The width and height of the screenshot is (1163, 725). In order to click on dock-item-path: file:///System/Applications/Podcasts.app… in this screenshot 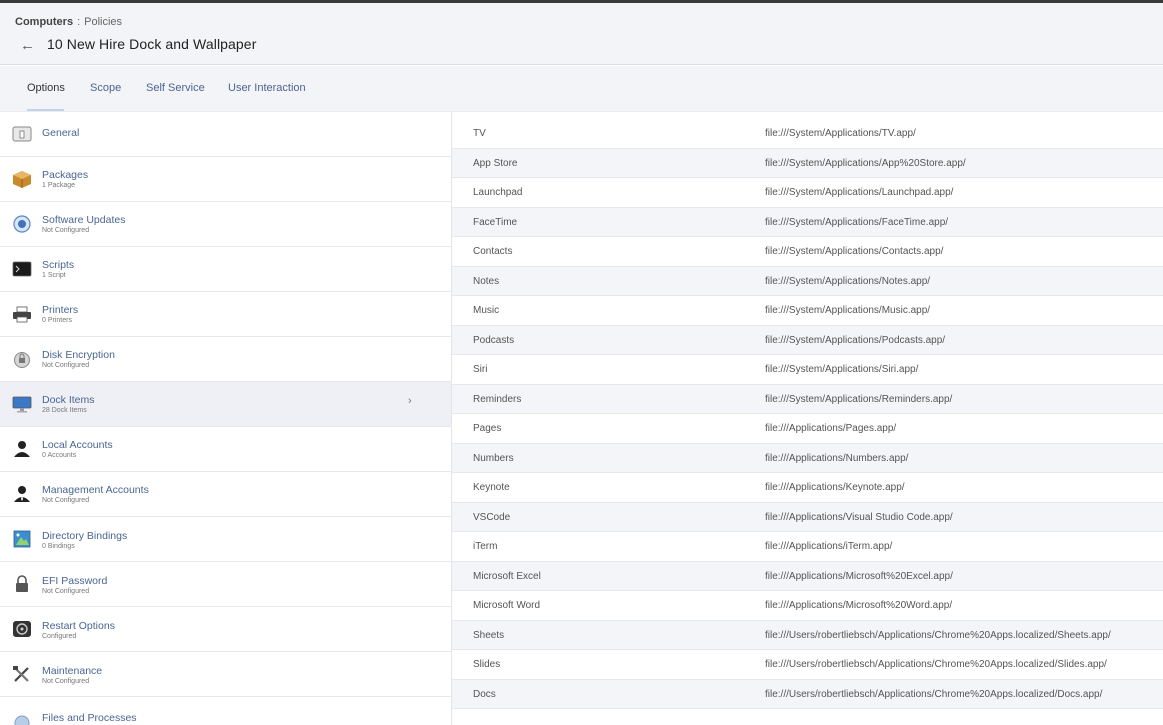, I will do `click(855, 340)`.